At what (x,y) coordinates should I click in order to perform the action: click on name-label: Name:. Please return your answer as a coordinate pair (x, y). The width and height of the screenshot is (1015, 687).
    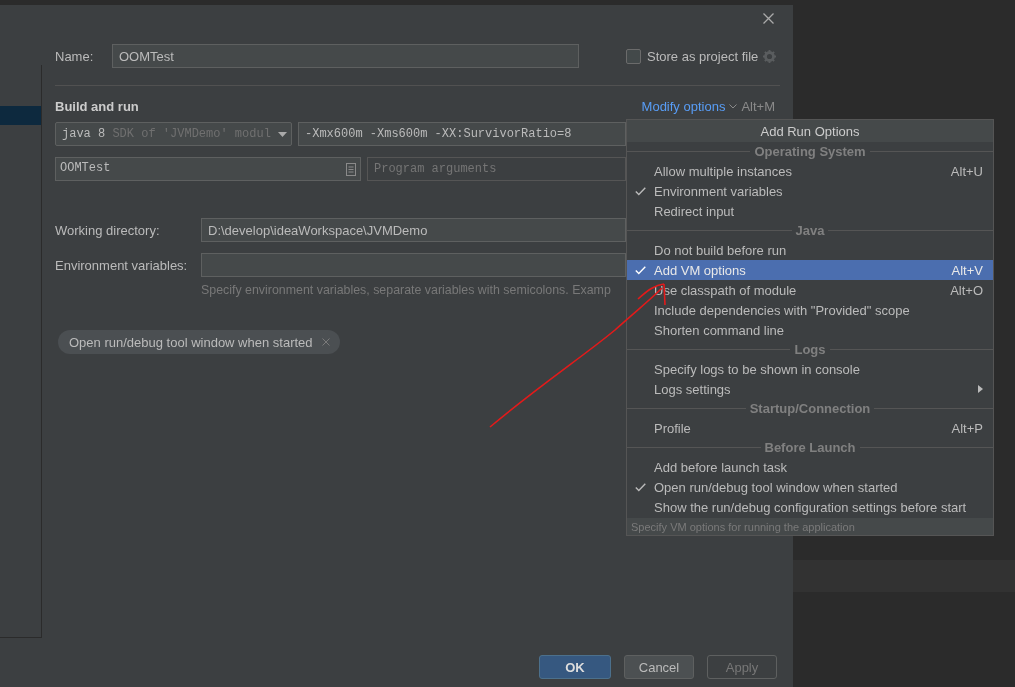
    Looking at the image, I should click on (75, 56).